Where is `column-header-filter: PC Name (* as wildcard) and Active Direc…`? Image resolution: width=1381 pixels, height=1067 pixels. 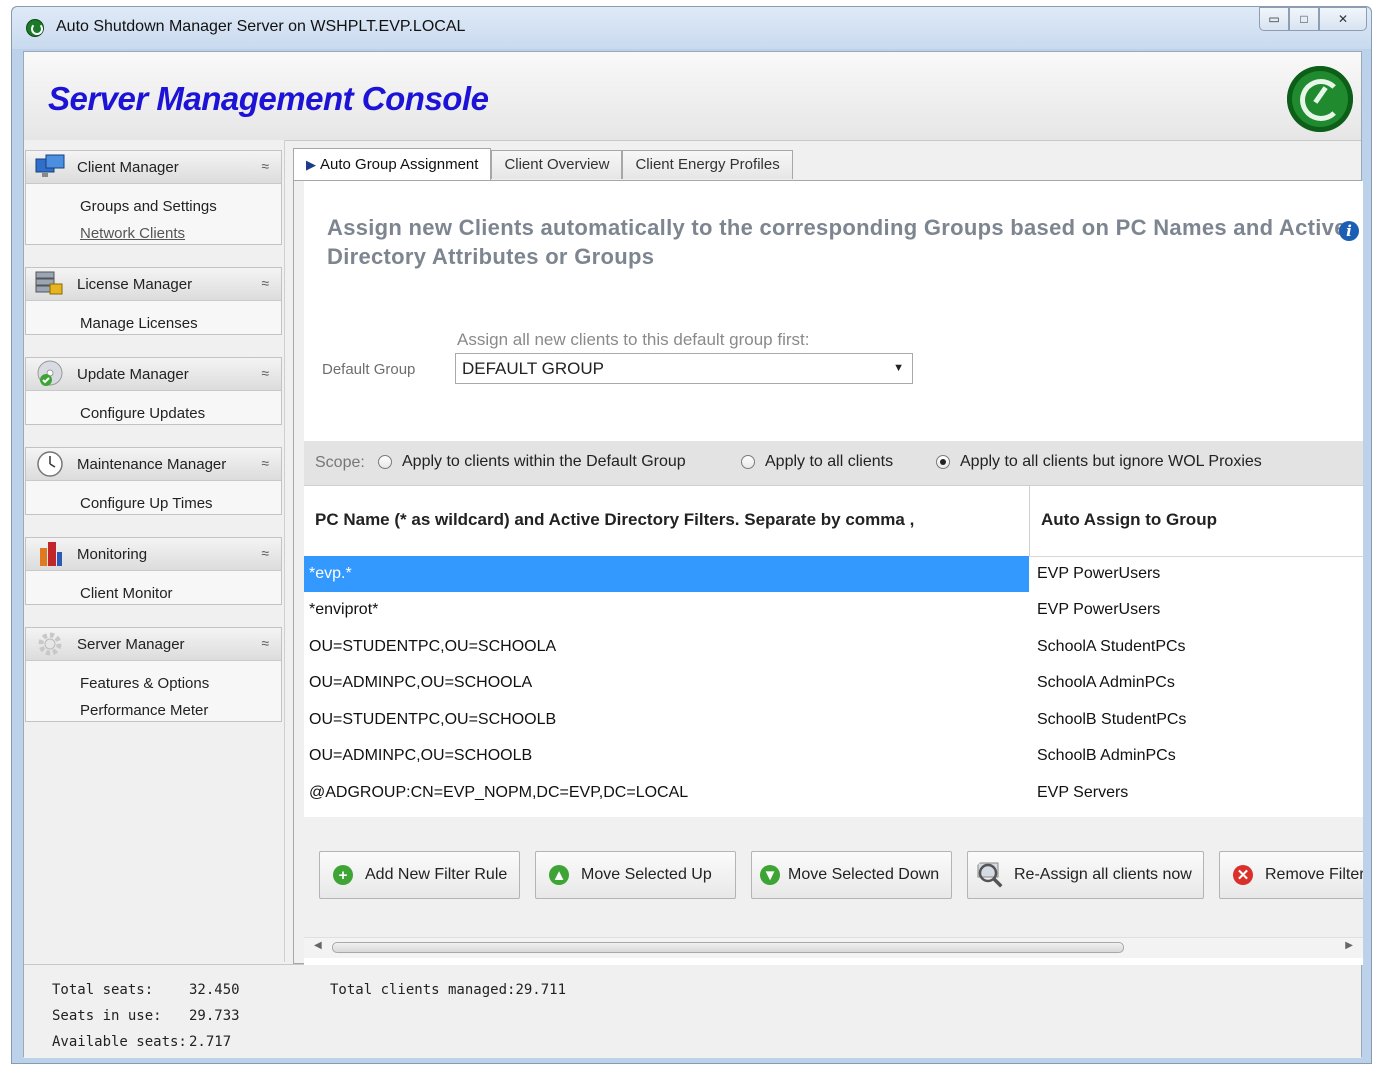
column-header-filter: PC Name (* as wildcard) and Active Direc… is located at coordinates (614, 520).